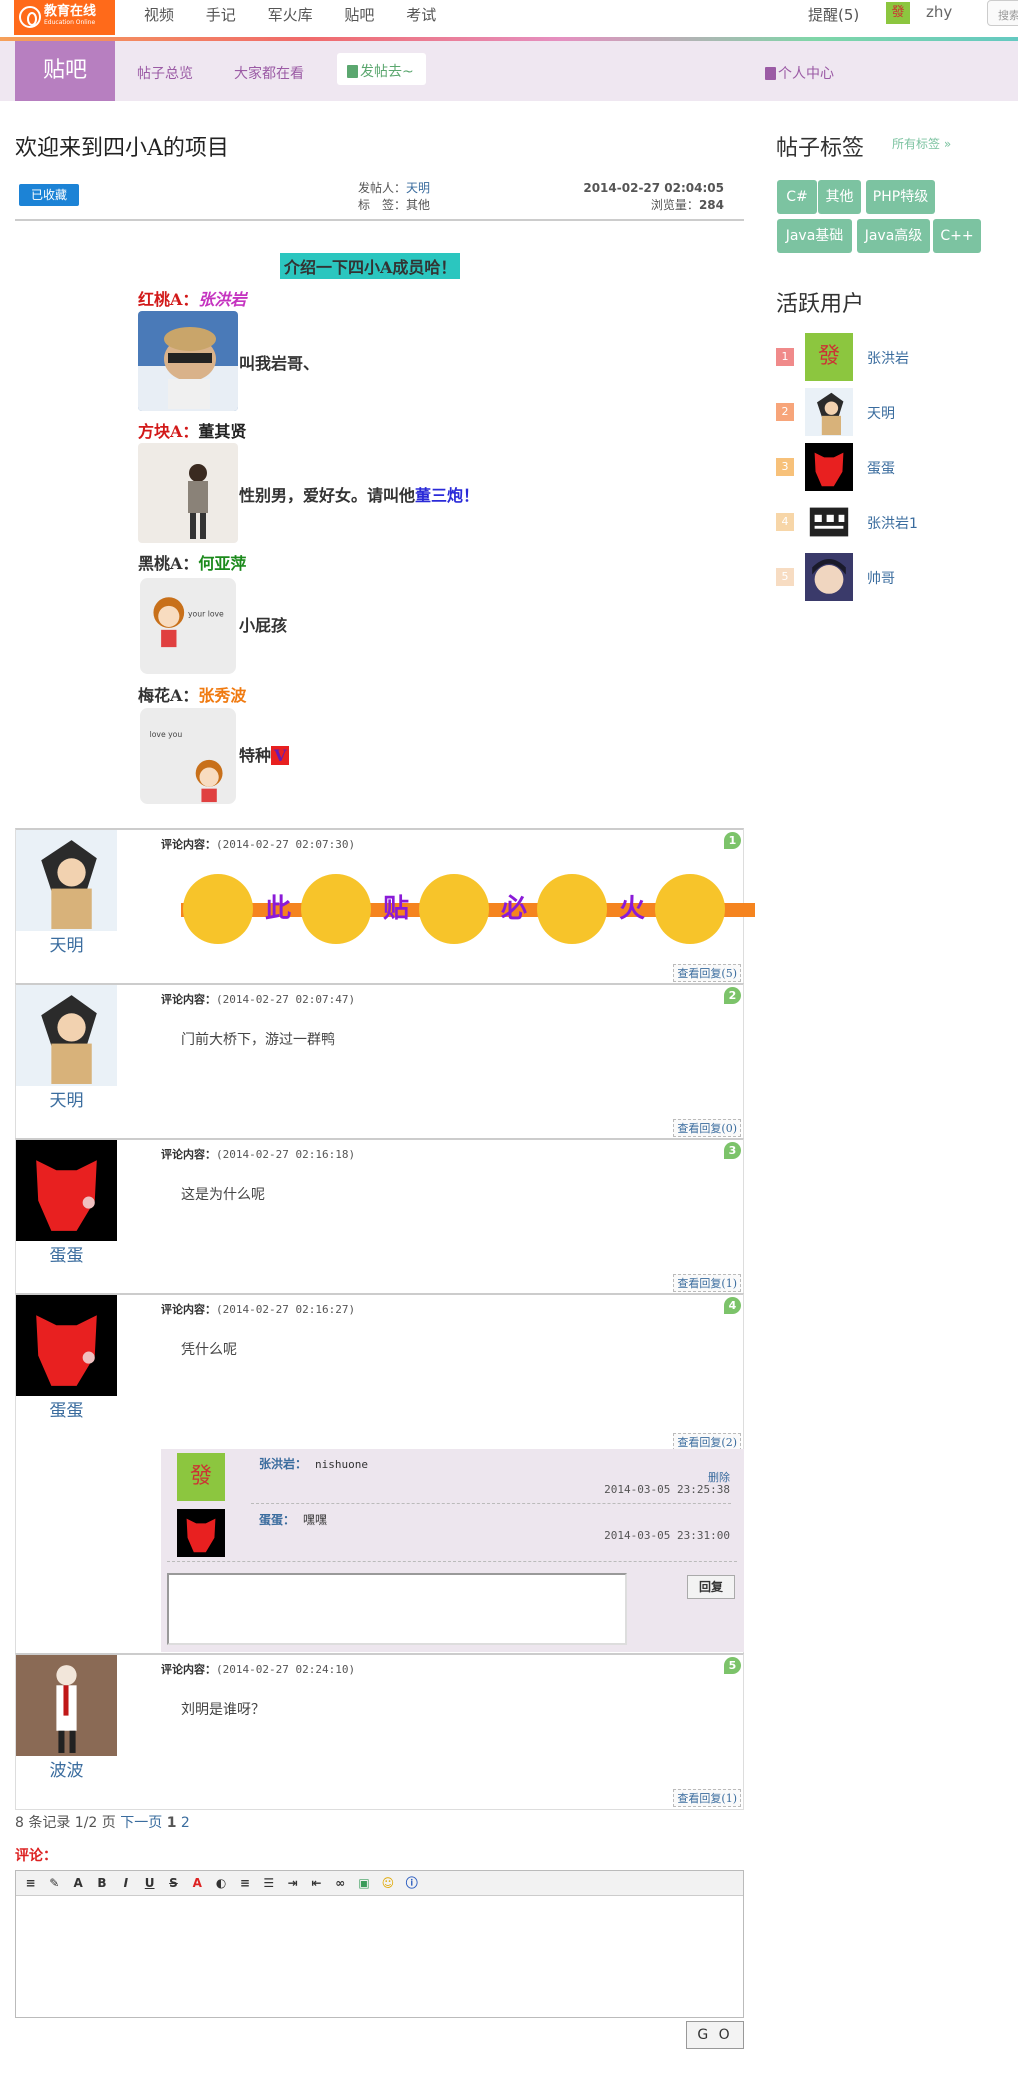  I want to click on font-color-icon: A, so click(197, 1883).